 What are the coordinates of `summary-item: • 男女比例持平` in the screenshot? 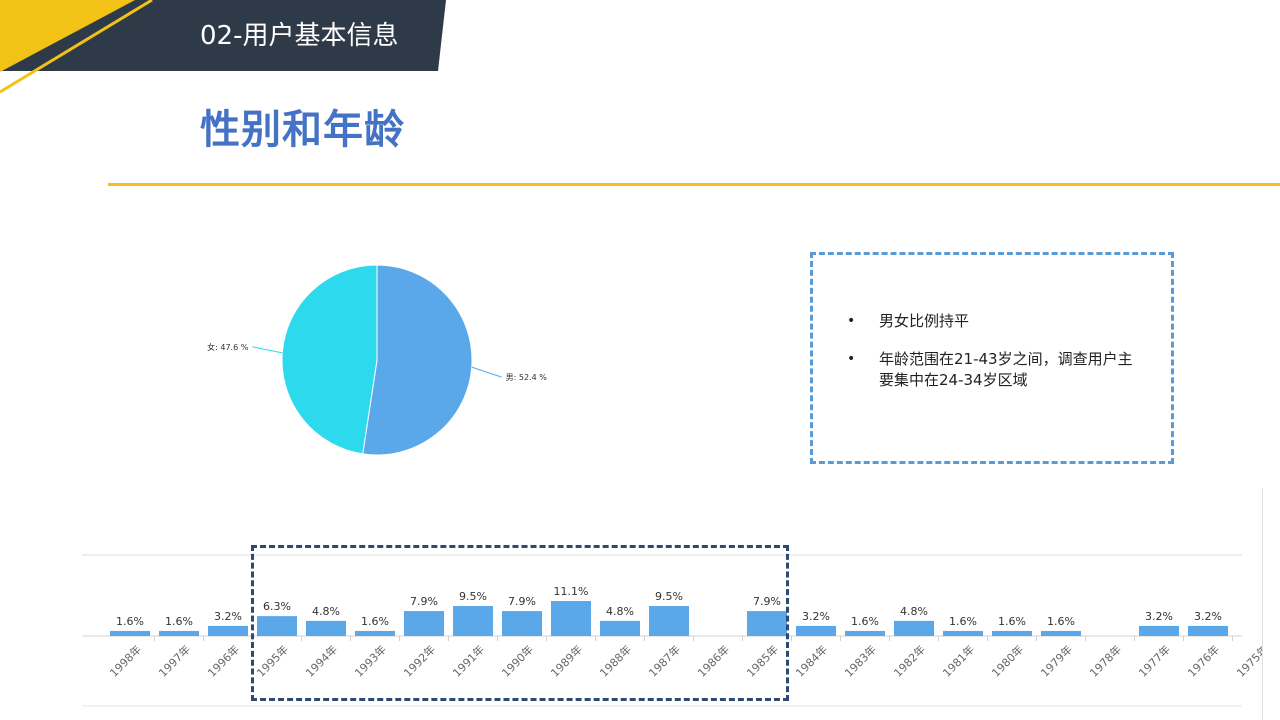 It's located at (997, 321).